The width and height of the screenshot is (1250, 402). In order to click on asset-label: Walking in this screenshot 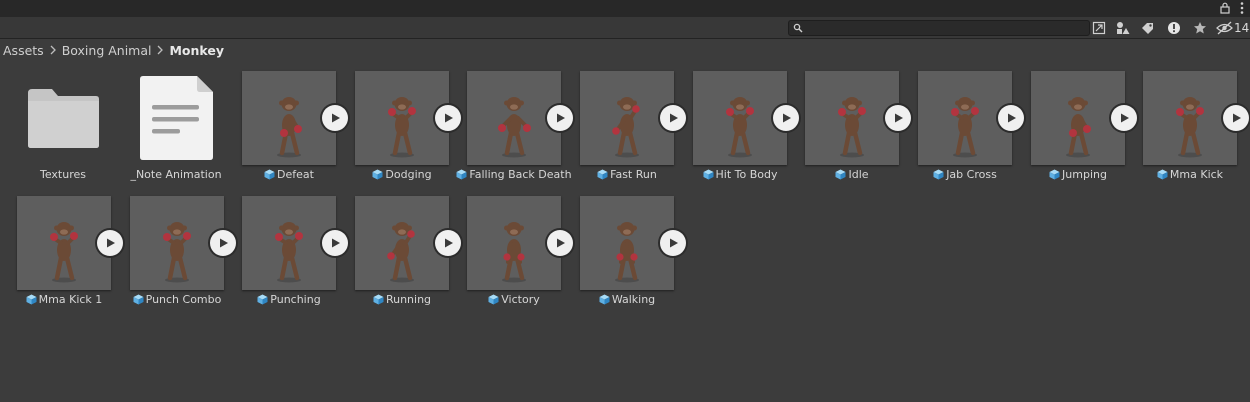, I will do `click(627, 299)`.